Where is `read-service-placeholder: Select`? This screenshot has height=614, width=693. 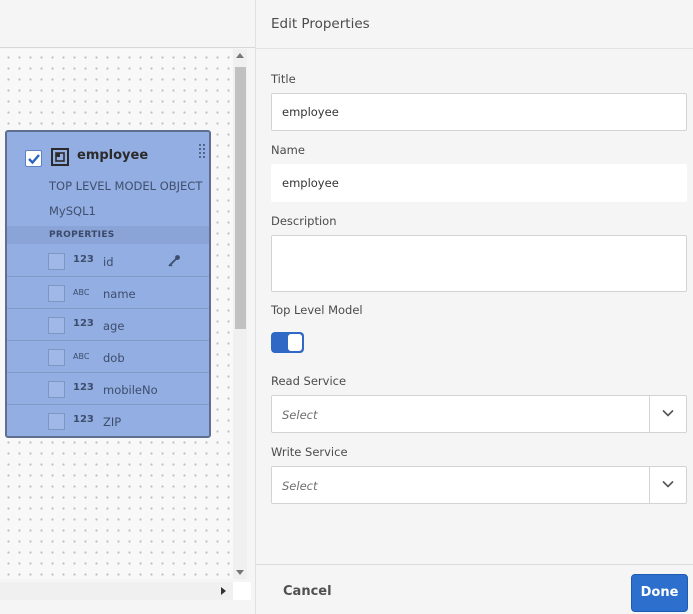
read-service-placeholder: Select is located at coordinates (300, 415).